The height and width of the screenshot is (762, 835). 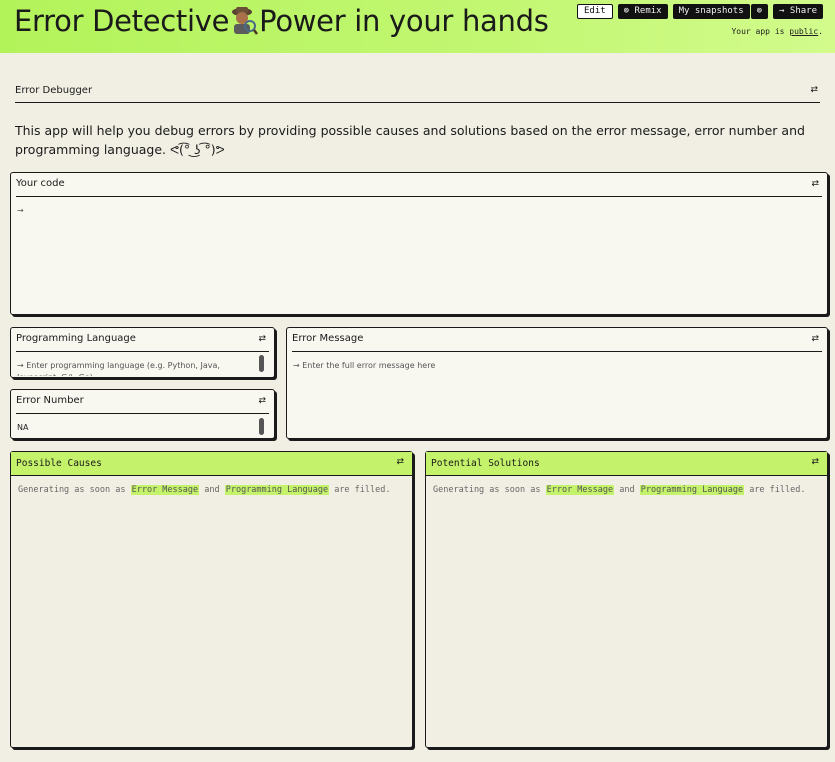 What do you see at coordinates (404, 21) in the screenshot?
I see `app-title-part2: Power in your hands` at bounding box center [404, 21].